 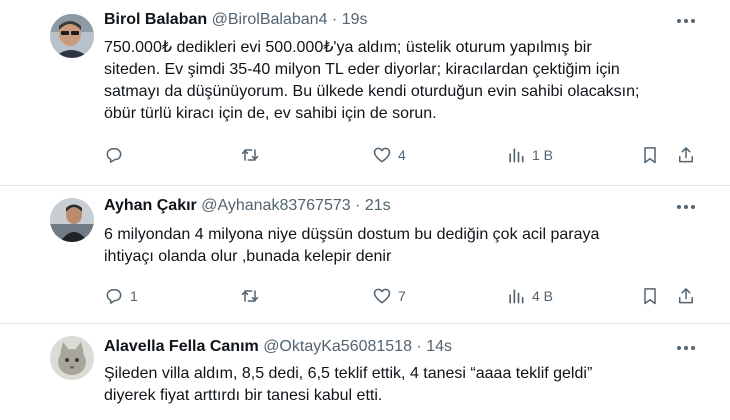 What do you see at coordinates (337, 346) in the screenshot?
I see `handle: @OktayKa56081518` at bounding box center [337, 346].